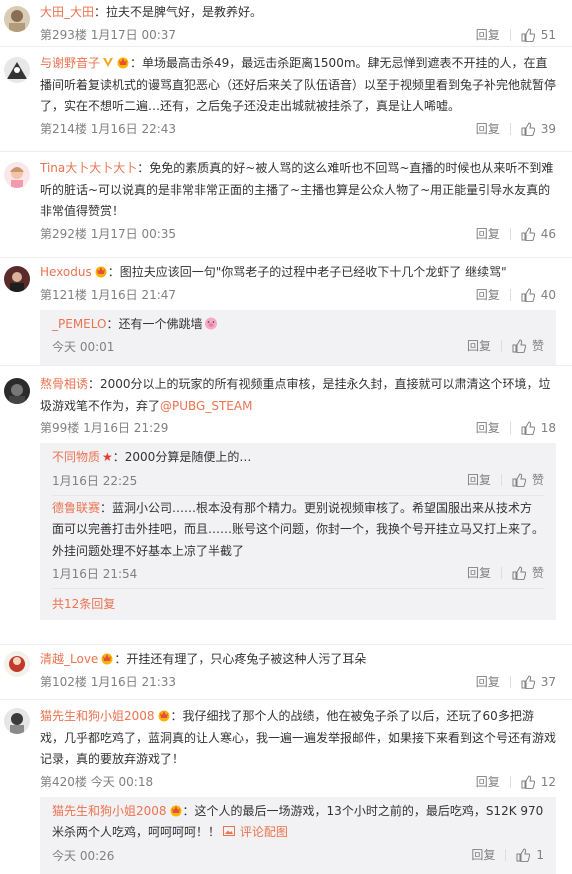 This screenshot has width=572, height=874. What do you see at coordinates (533, 129) in the screenshot?
I see `like-button: 39` at bounding box center [533, 129].